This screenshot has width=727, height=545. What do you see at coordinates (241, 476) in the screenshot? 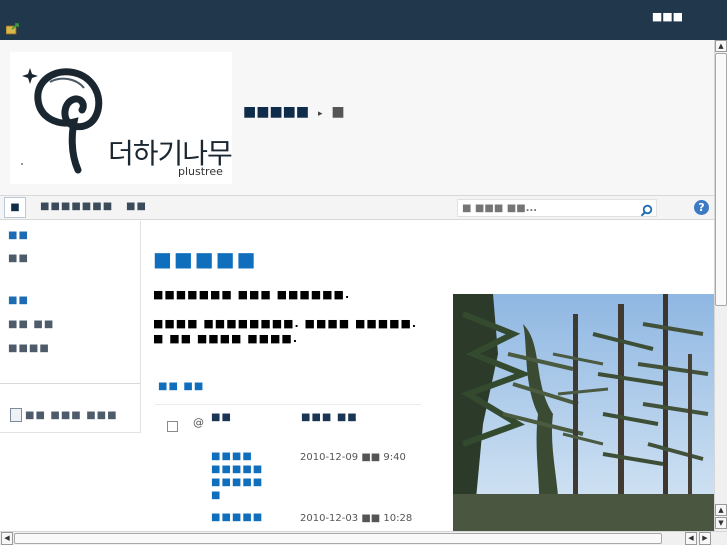
I see `list-item-title: ■■■■ ■■■■■ ■■■■■ ■` at bounding box center [241, 476].